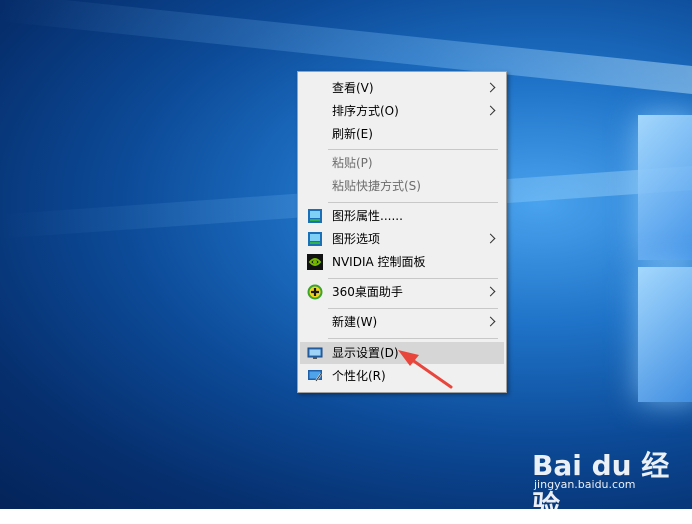  What do you see at coordinates (402, 322) in the screenshot?
I see `menu-item-new: 新建(W)` at bounding box center [402, 322].